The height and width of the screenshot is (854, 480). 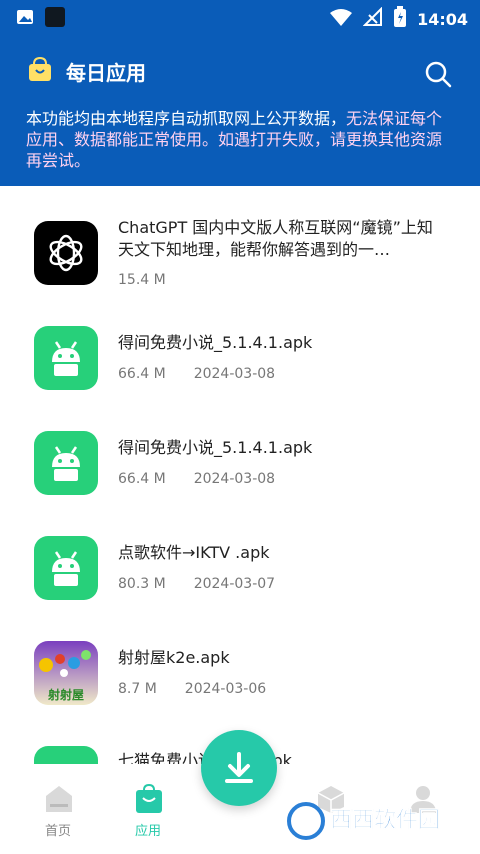 I want to click on app-meta: 8.7 M 2024-03-06, so click(x=206, y=689).